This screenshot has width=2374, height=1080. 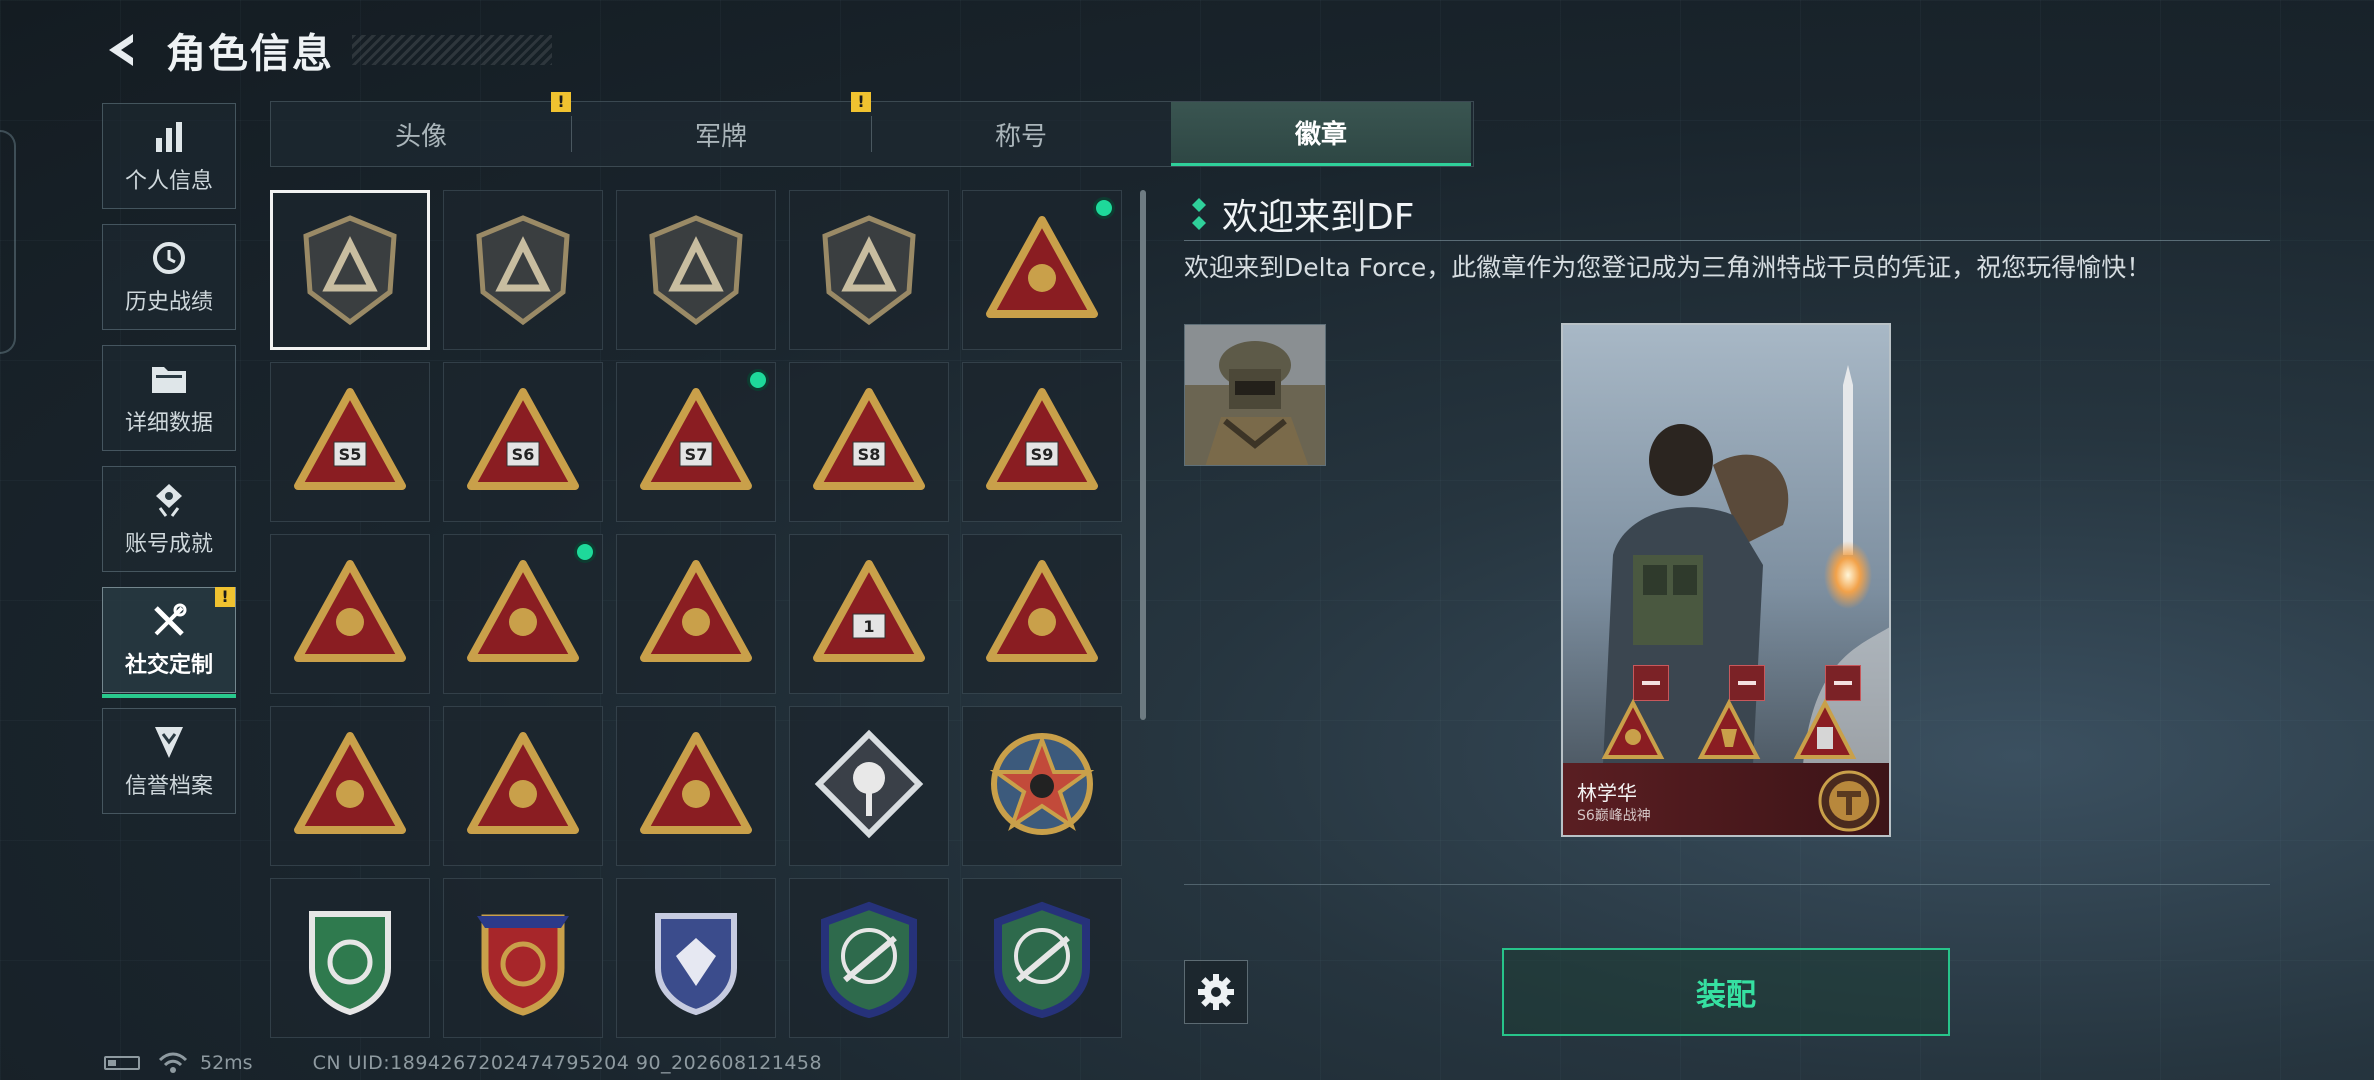 I want to click on page-title: 角色信息, so click(x=250, y=54).